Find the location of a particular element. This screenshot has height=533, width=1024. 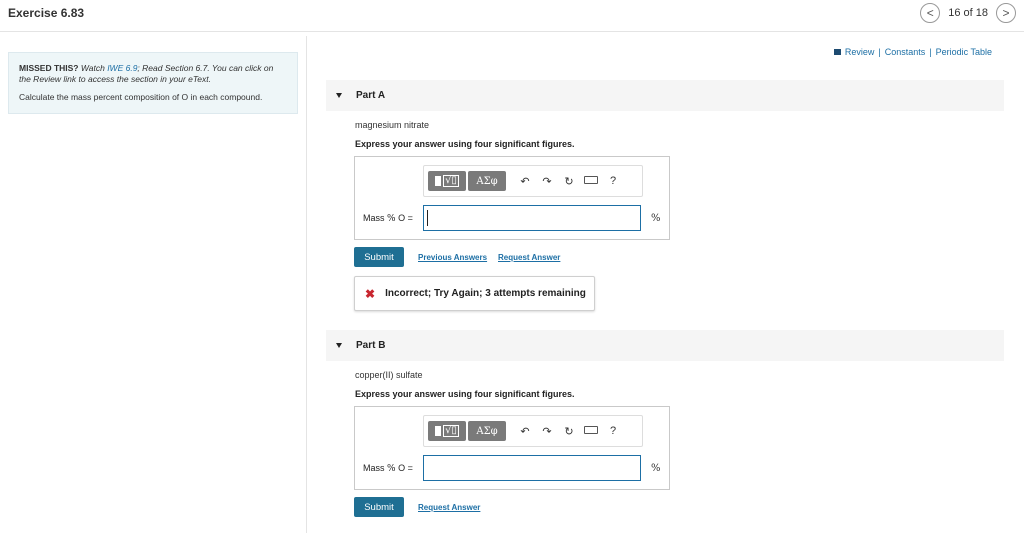

review-link: Review is located at coordinates (860, 52).